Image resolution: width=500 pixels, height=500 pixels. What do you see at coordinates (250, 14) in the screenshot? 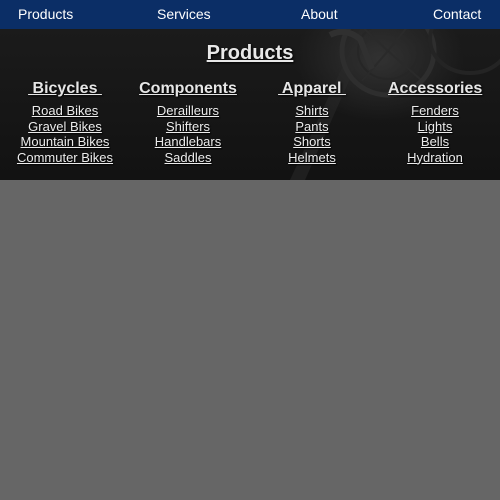
I see `top-nav-bar: Products Services About Contact` at bounding box center [250, 14].